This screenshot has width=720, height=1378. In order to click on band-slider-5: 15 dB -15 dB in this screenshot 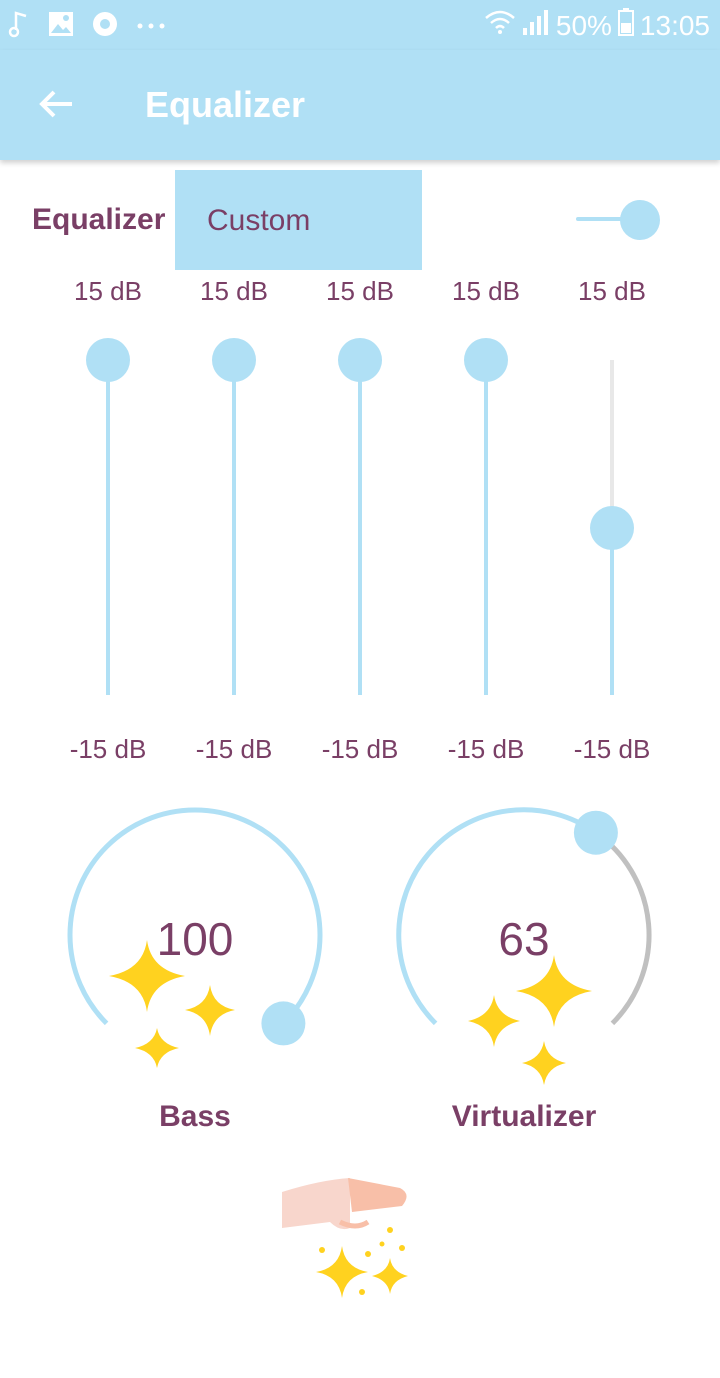, I will do `click(612, 520)`.